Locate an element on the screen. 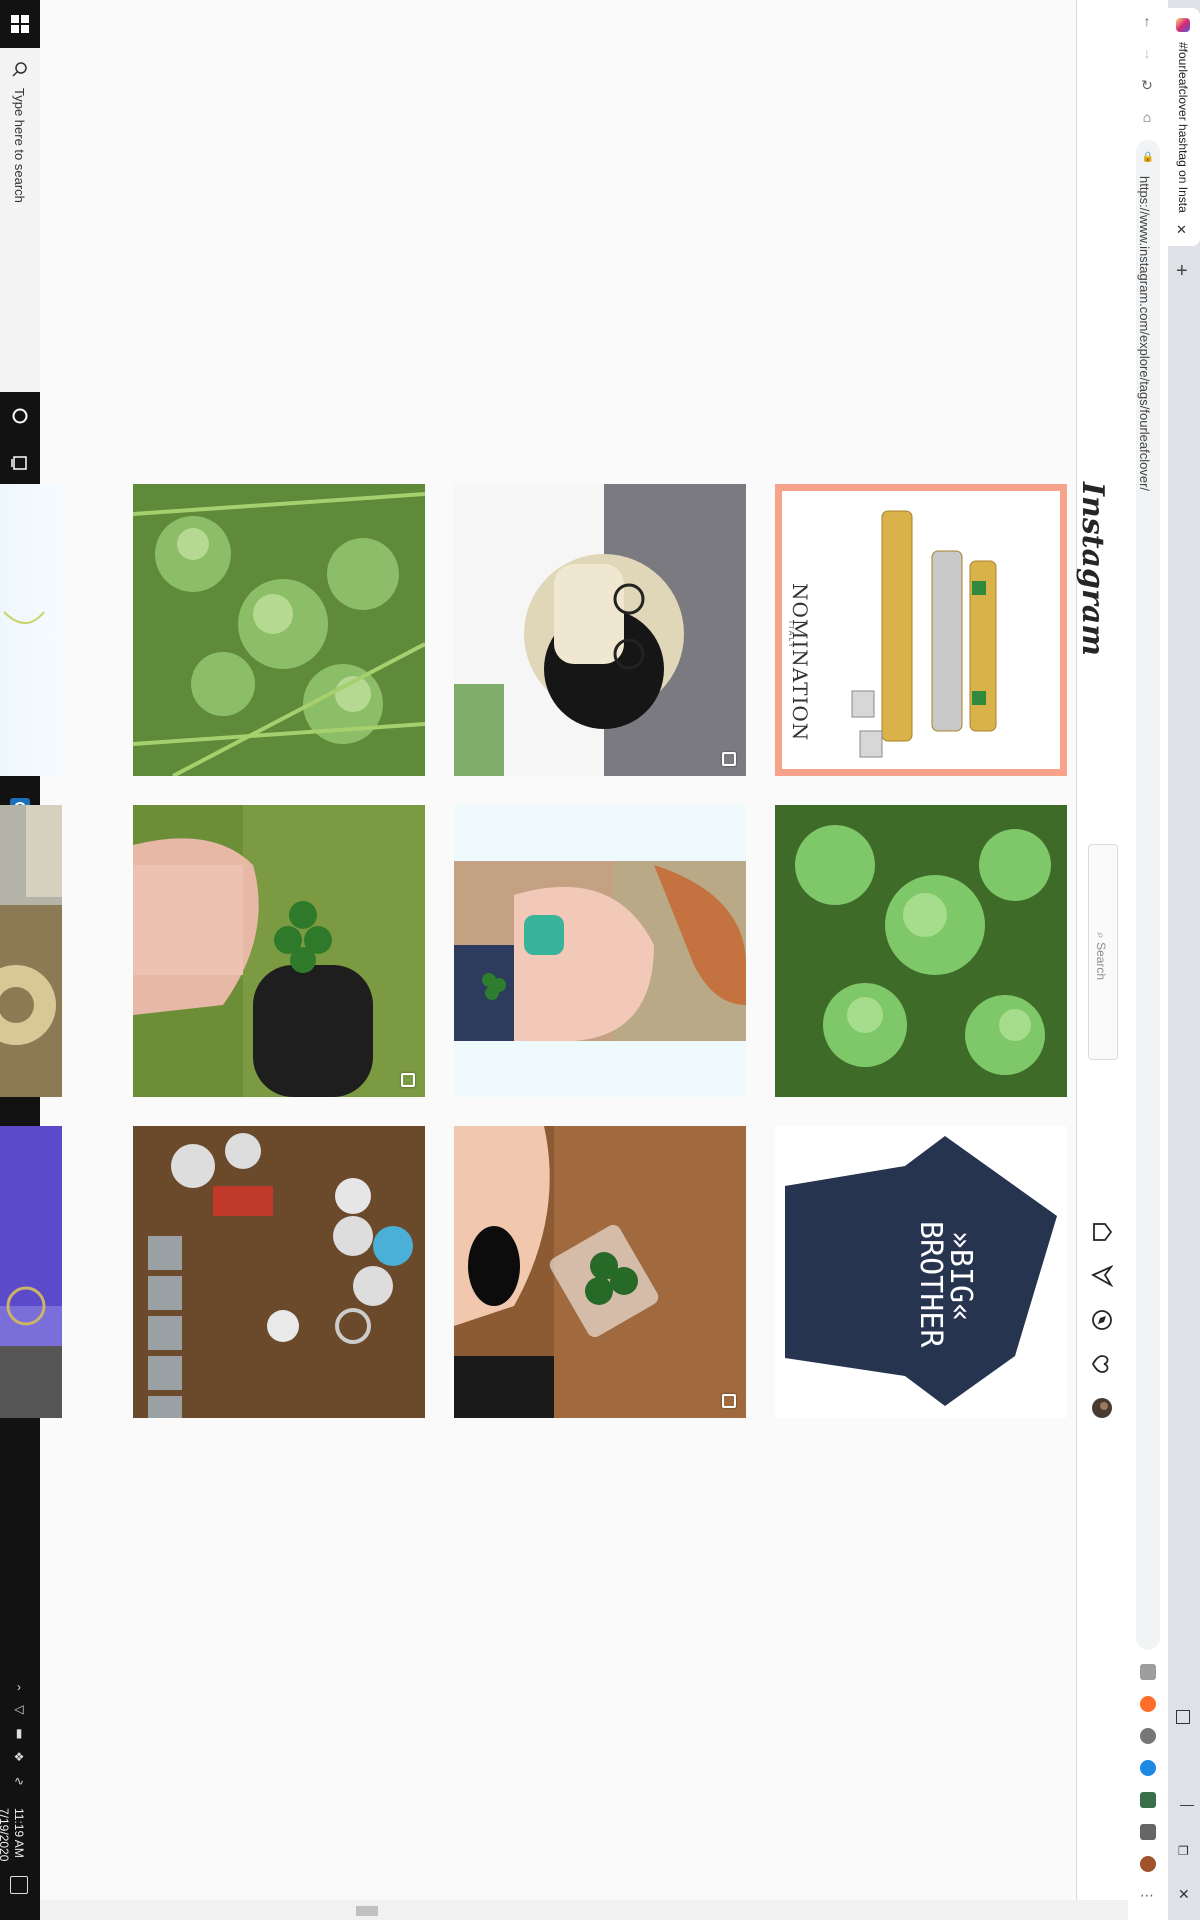 The width and height of the screenshot is (1200, 1920). instagram-logo: Instagram is located at coordinates (1092, 569).